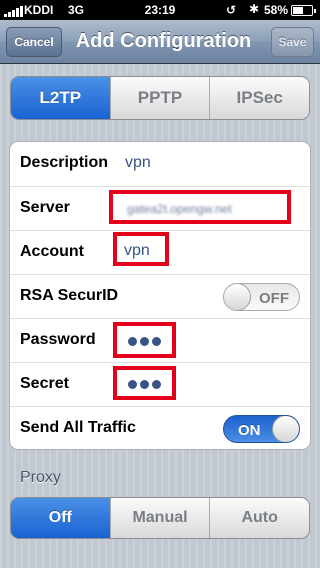  I want to click on password-label: Password, so click(58, 339).